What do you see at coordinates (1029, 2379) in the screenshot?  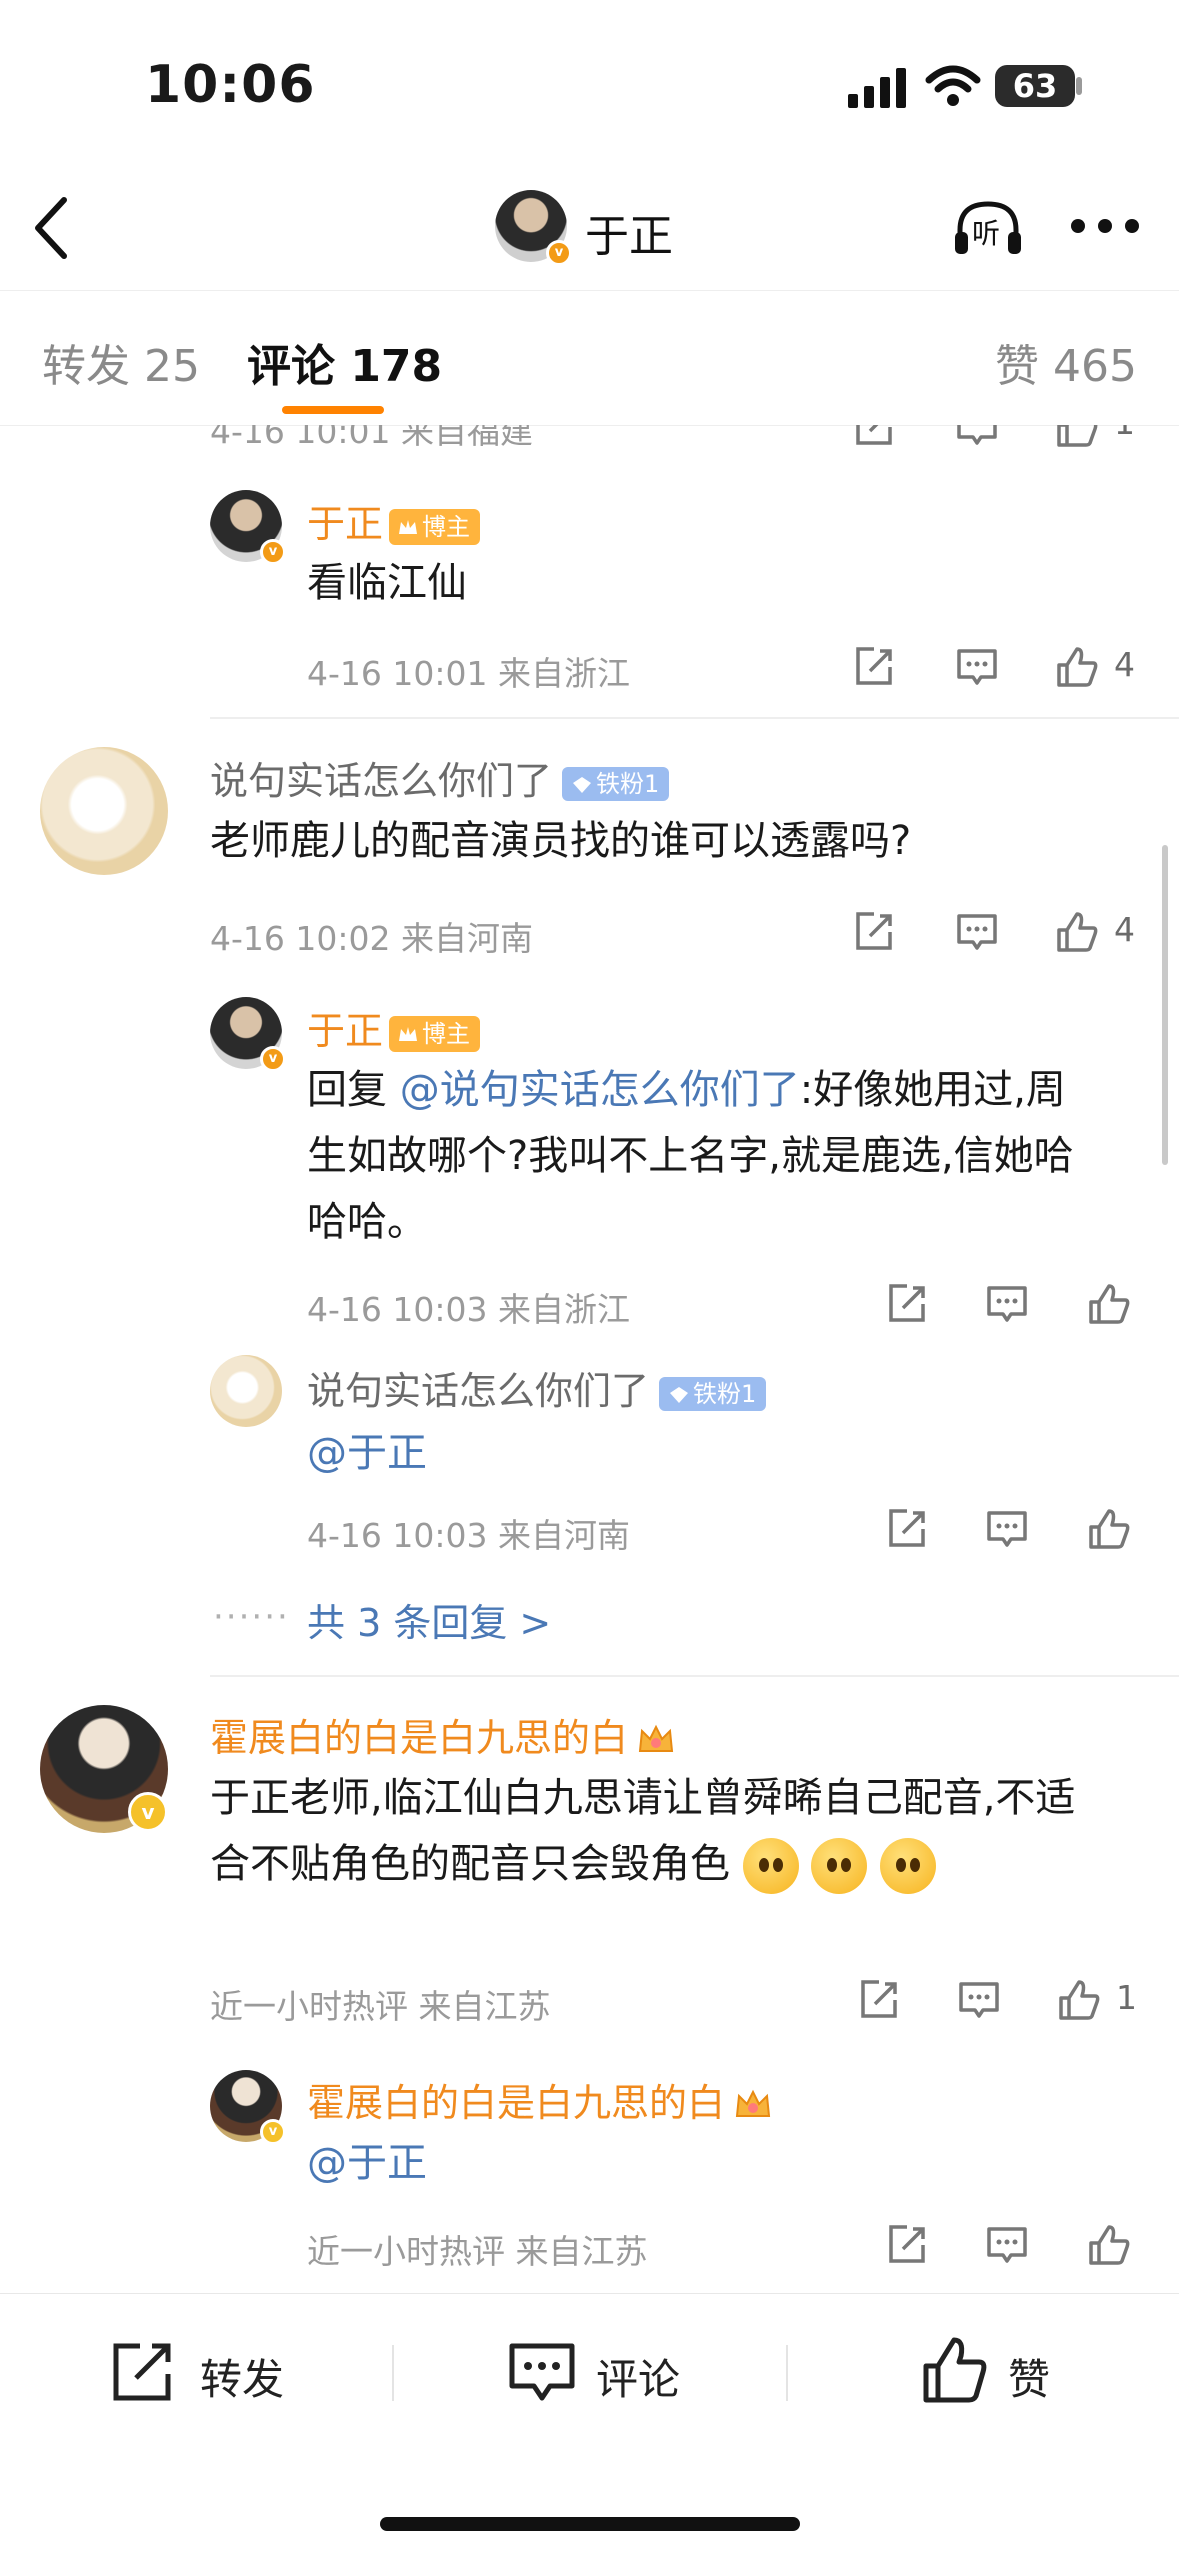 I see `like-label: 赞` at bounding box center [1029, 2379].